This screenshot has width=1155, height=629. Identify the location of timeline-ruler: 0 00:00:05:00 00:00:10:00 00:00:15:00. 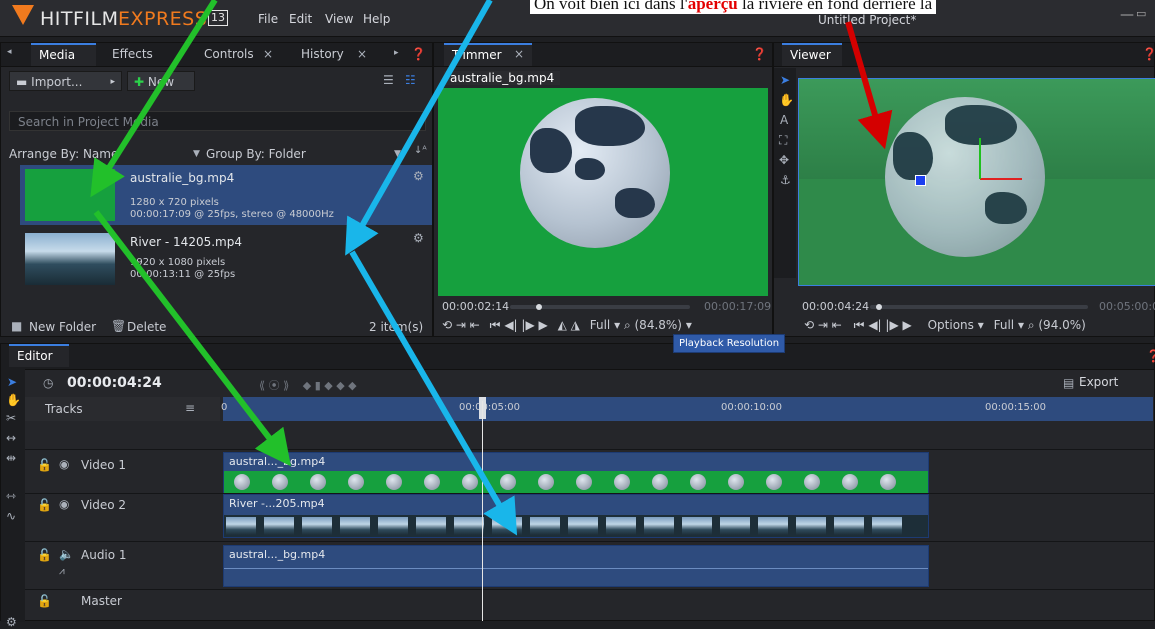
(687, 409).